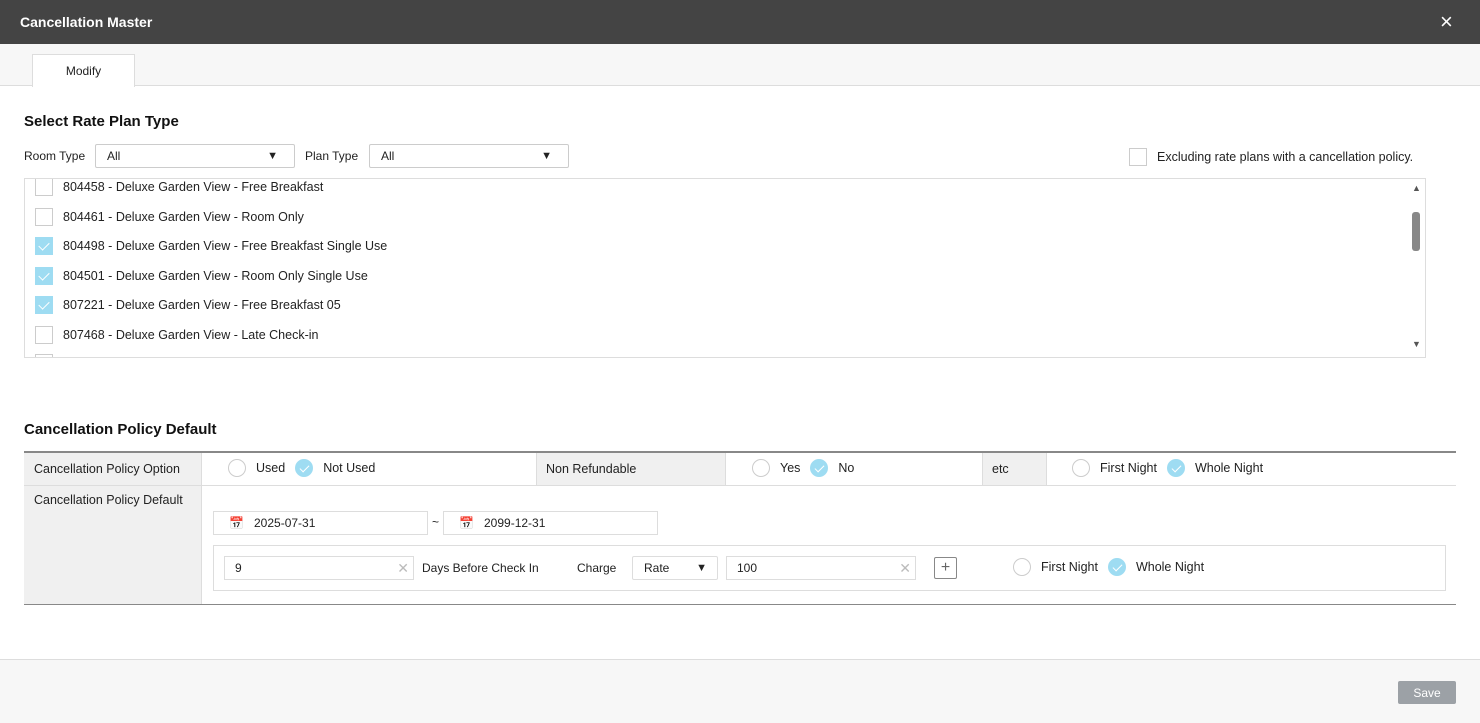 This screenshot has height=723, width=1480. What do you see at coordinates (657, 568) in the screenshot?
I see `charge-type-value: Rate` at bounding box center [657, 568].